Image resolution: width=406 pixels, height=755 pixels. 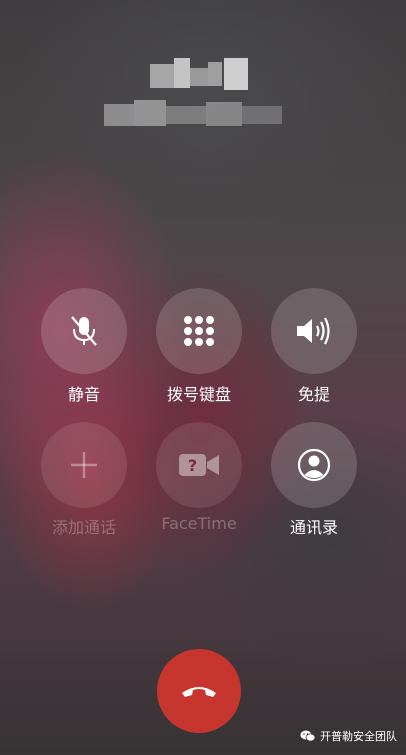 I want to click on add-call-label: 添加通话, so click(x=83, y=527).